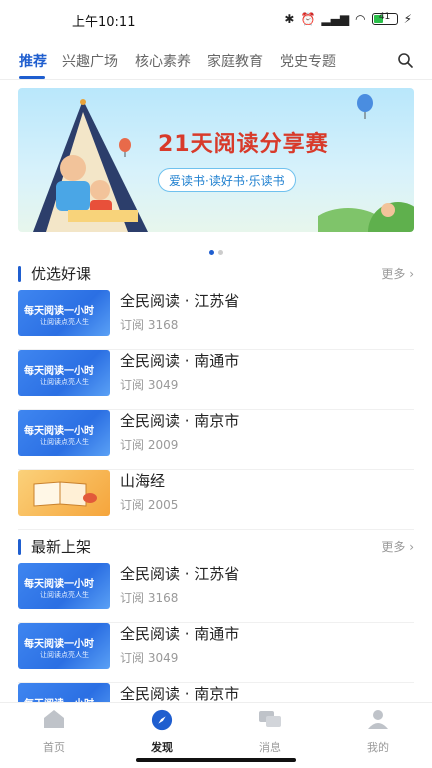  What do you see at coordinates (216, 760) in the screenshot?
I see `home-indicator` at bounding box center [216, 760].